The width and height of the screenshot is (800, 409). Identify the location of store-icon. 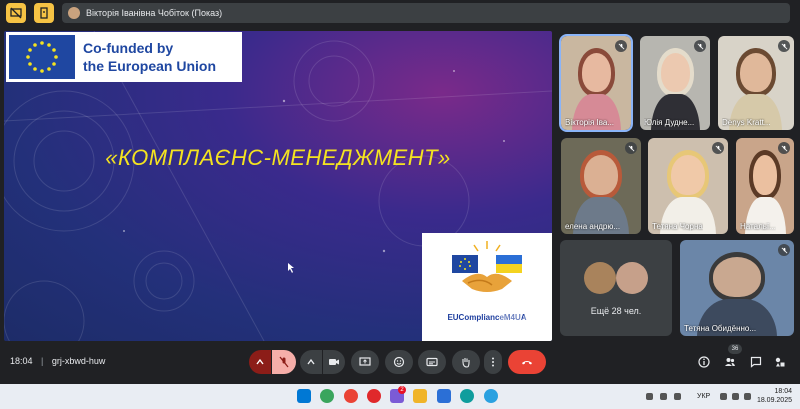
(444, 396).